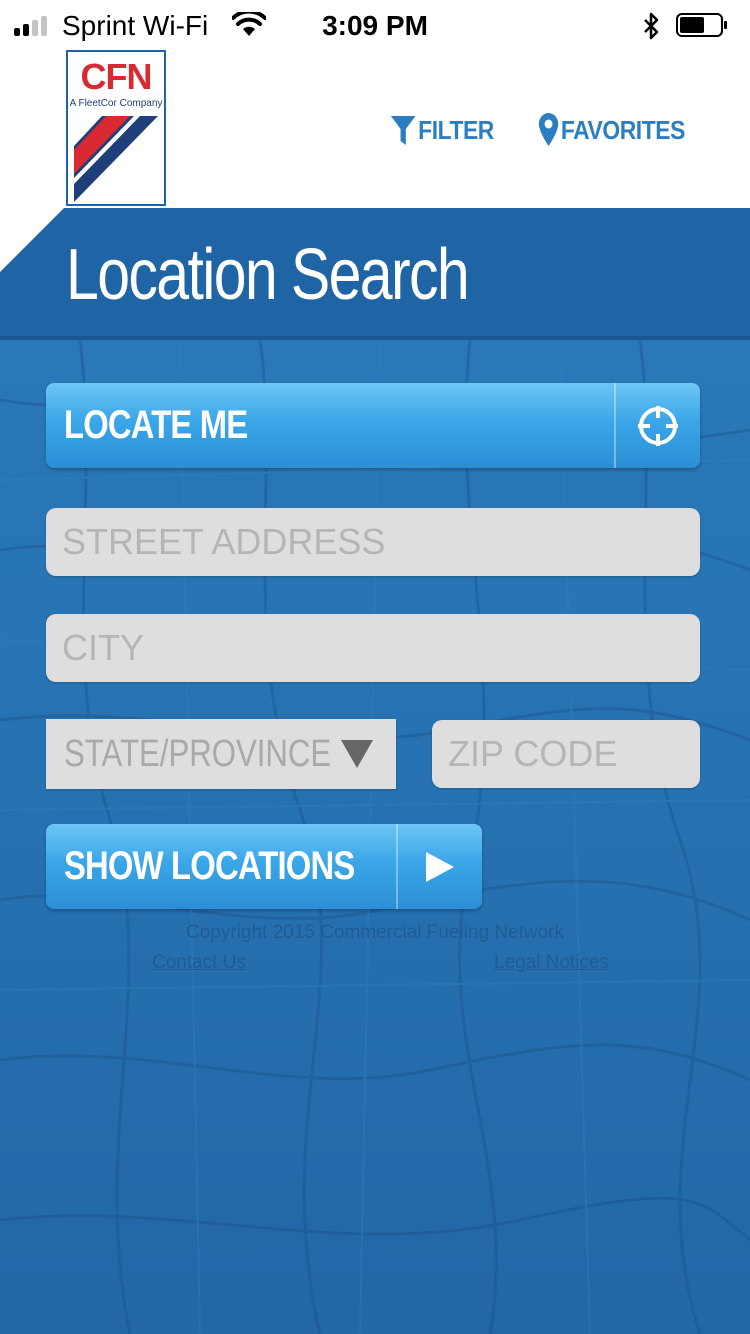  I want to click on state-province-select: STATE/PROVINCE, so click(221, 754).